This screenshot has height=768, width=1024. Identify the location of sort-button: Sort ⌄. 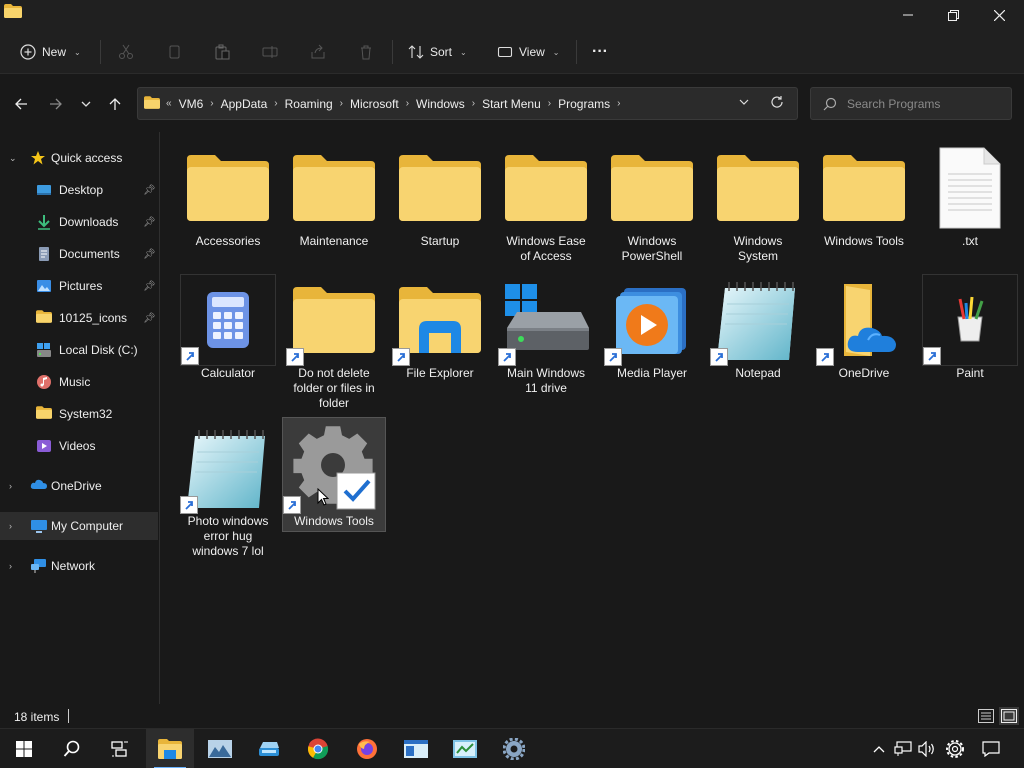
(437, 52).